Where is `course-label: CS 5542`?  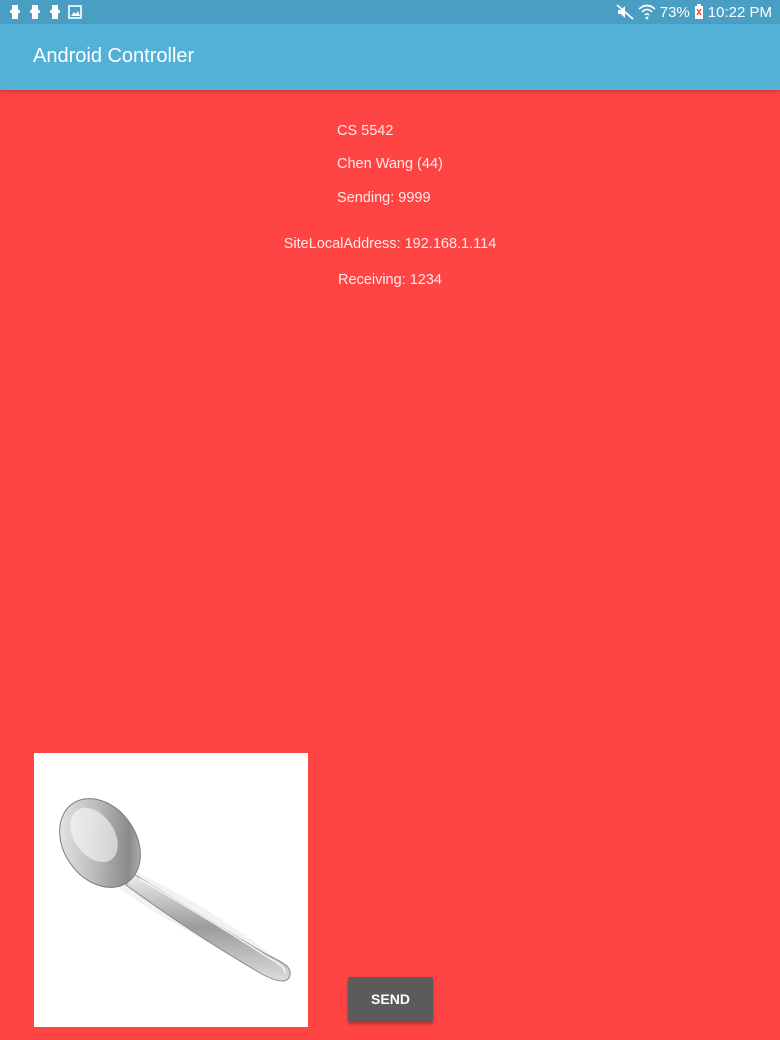 course-label: CS 5542 is located at coordinates (365, 131).